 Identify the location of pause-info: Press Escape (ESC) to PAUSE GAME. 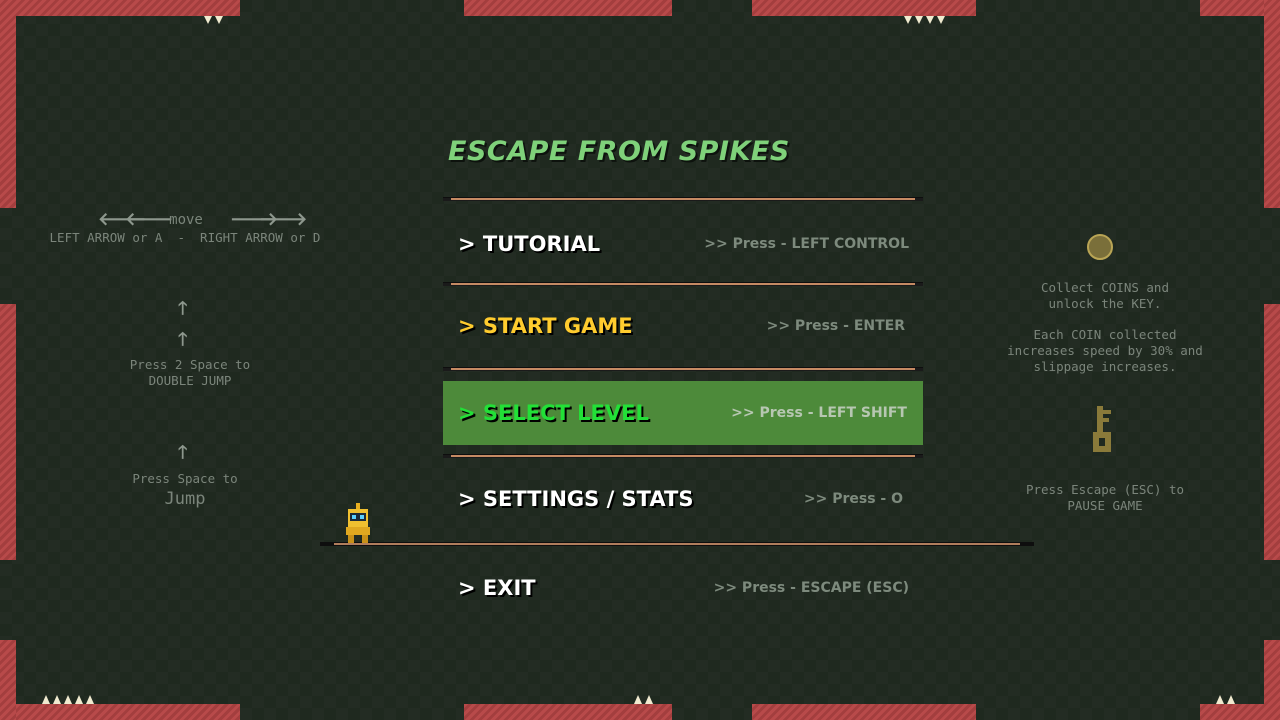
(1105, 498).